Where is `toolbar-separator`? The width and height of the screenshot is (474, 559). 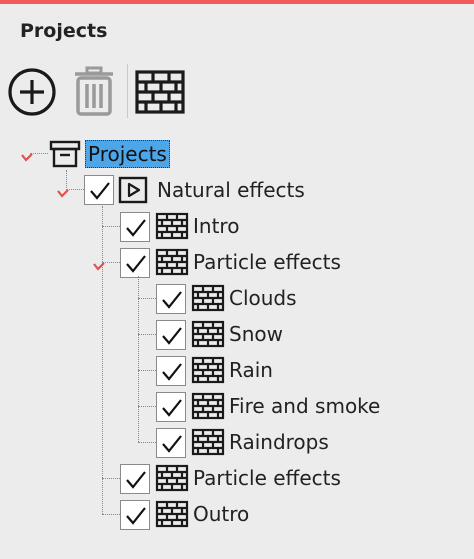 toolbar-separator is located at coordinates (127, 91).